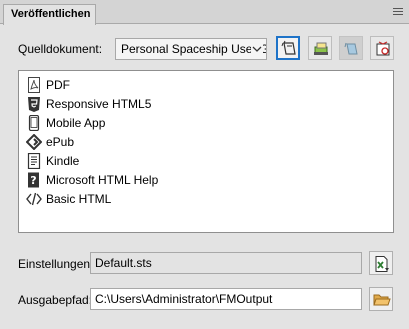 This screenshot has height=329, width=409. I want to click on generate-icon, so click(321, 48).